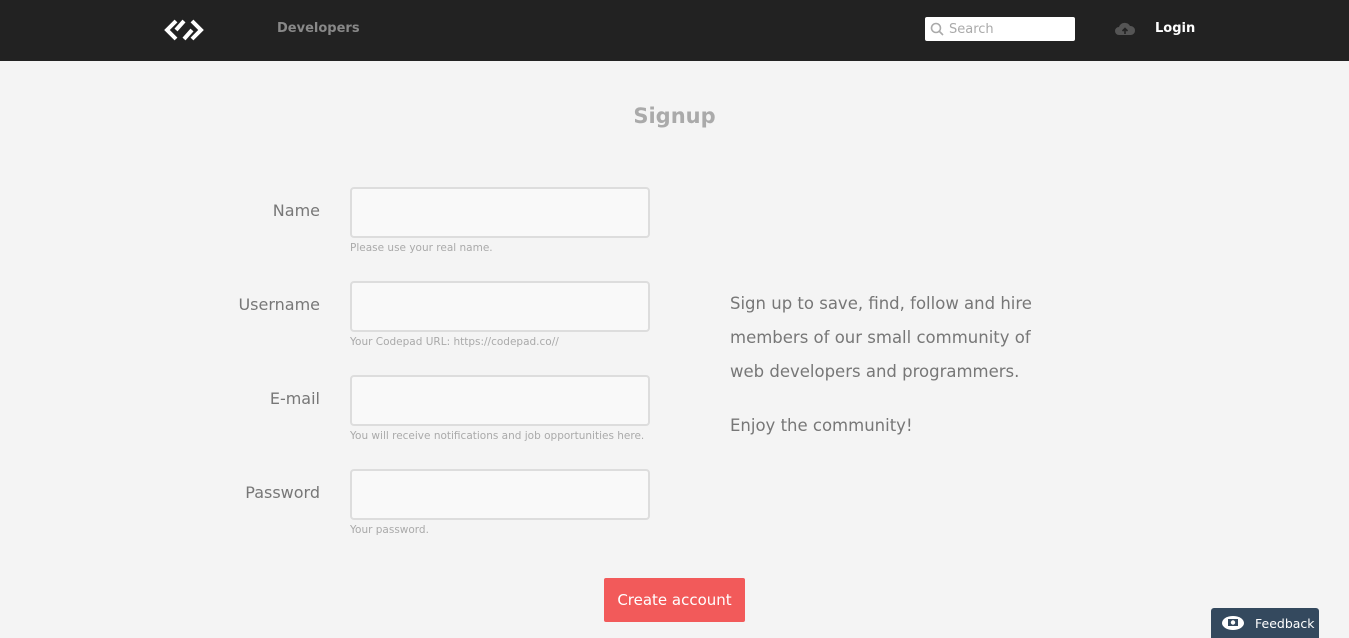 This screenshot has height=638, width=1349. Describe the element at coordinates (454, 342) in the screenshot. I see `username-help: Your Codepad URL: https://codepad.co//` at that location.